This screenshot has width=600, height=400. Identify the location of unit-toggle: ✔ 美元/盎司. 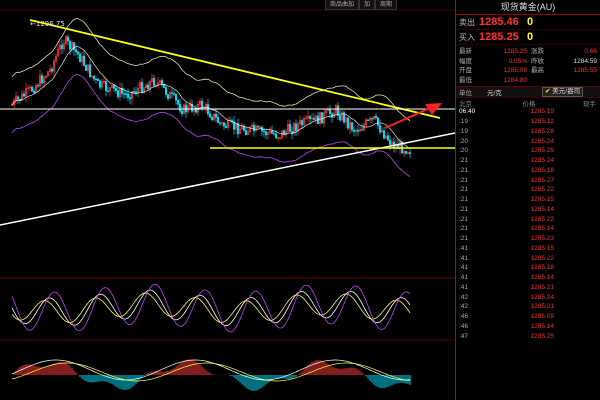
(563, 92).